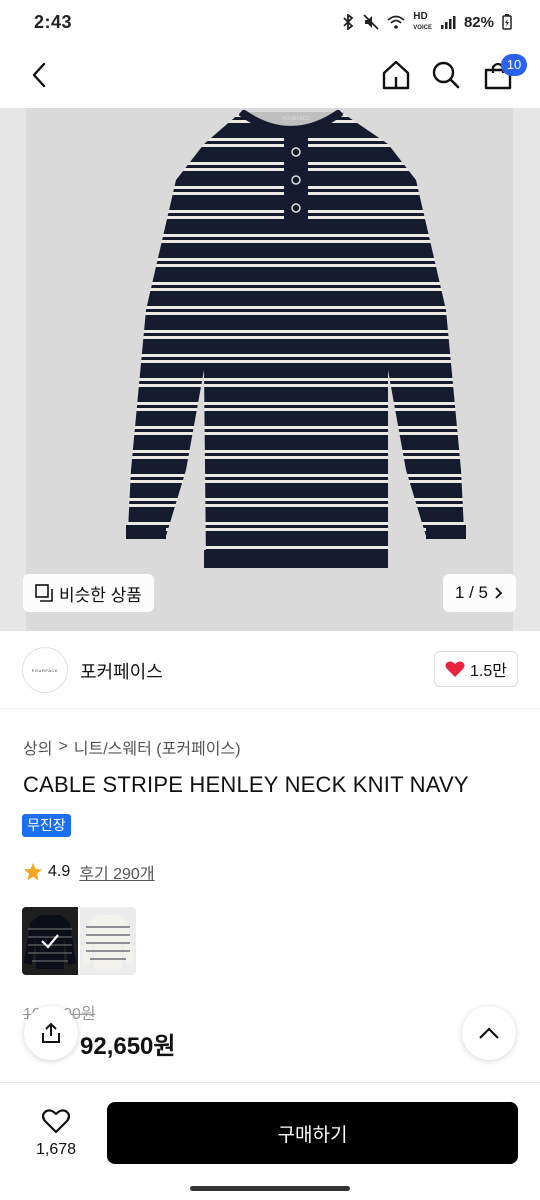  I want to click on back-icon, so click(39, 75).